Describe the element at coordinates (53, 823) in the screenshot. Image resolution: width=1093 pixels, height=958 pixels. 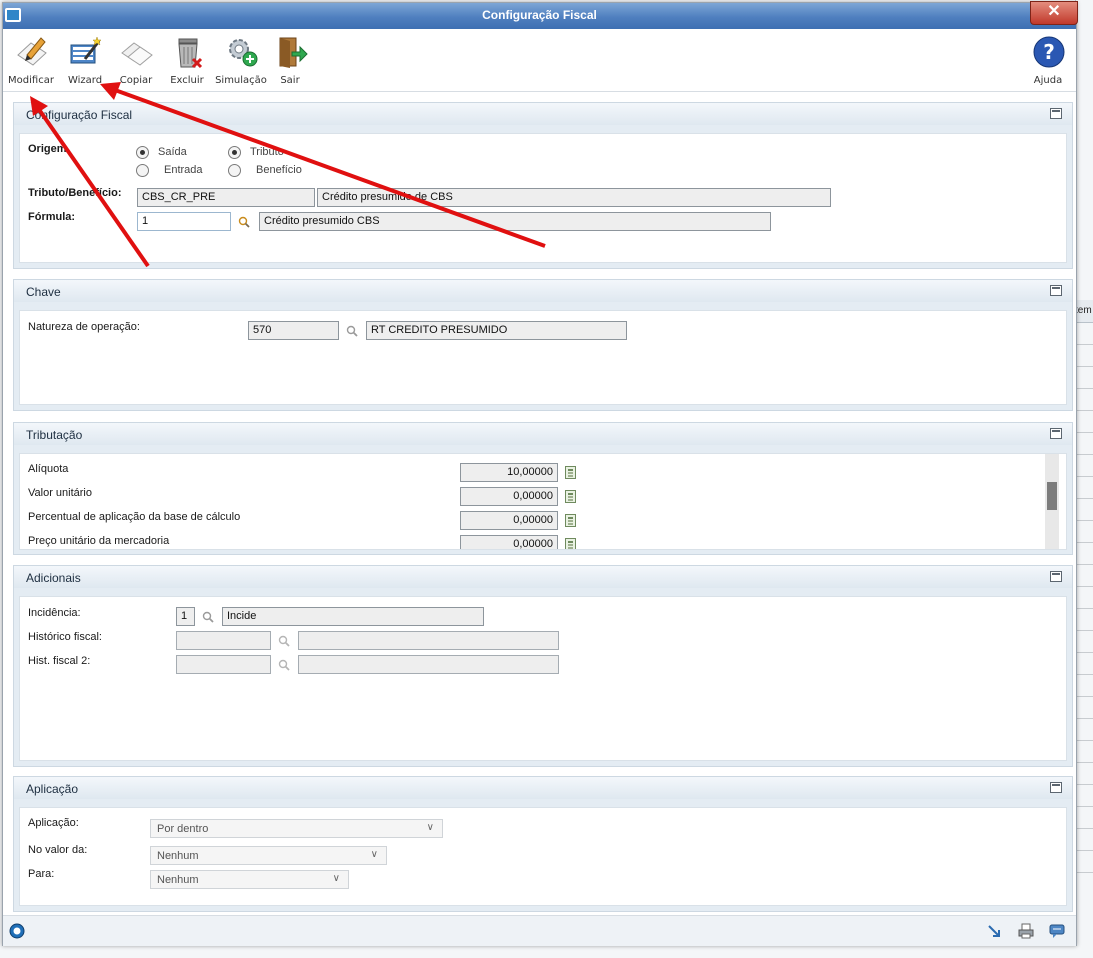
I see `aplicacao-label: Aplicação:` at that location.